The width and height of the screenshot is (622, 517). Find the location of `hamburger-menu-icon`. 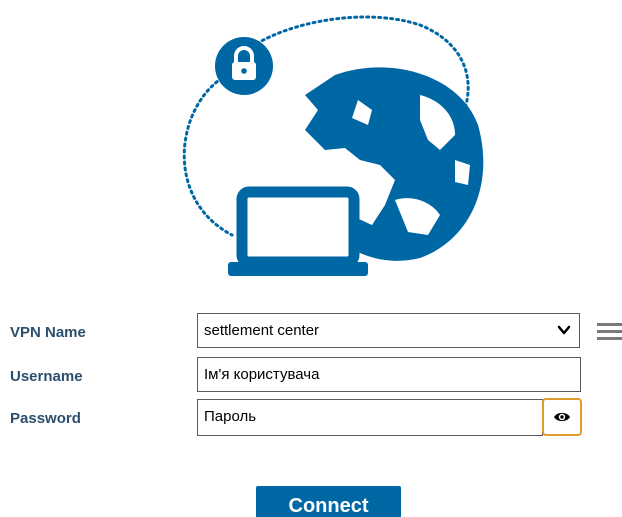

hamburger-menu-icon is located at coordinates (609, 331).